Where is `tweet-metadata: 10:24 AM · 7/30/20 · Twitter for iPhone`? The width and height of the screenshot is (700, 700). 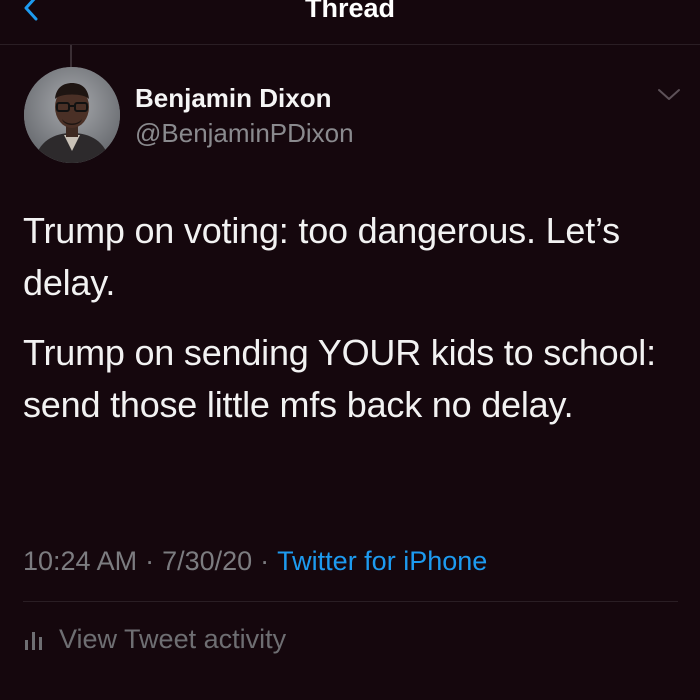 tweet-metadata: 10:24 AM · 7/30/20 · Twitter for iPhone is located at coordinates (255, 561).